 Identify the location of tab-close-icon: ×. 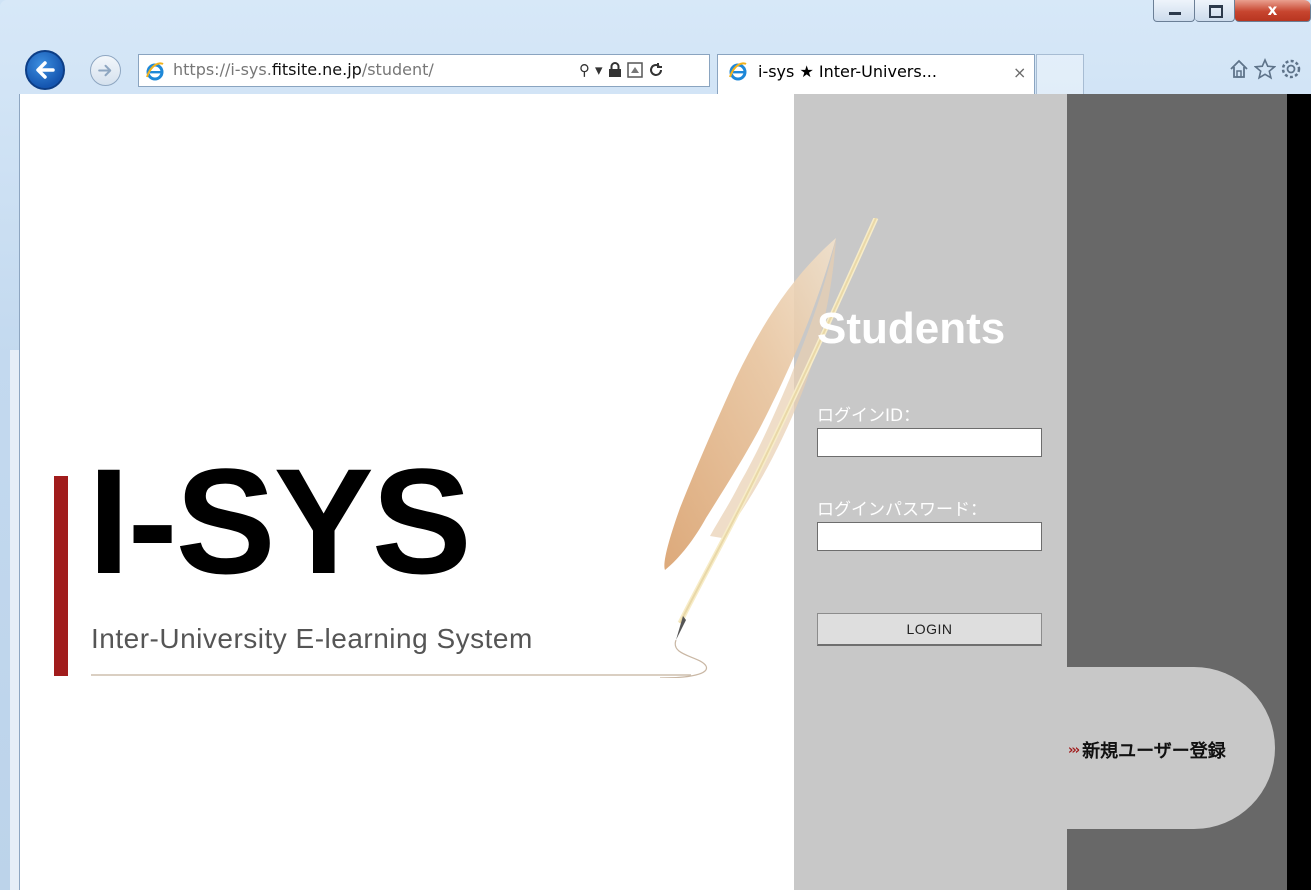
(1019, 72).